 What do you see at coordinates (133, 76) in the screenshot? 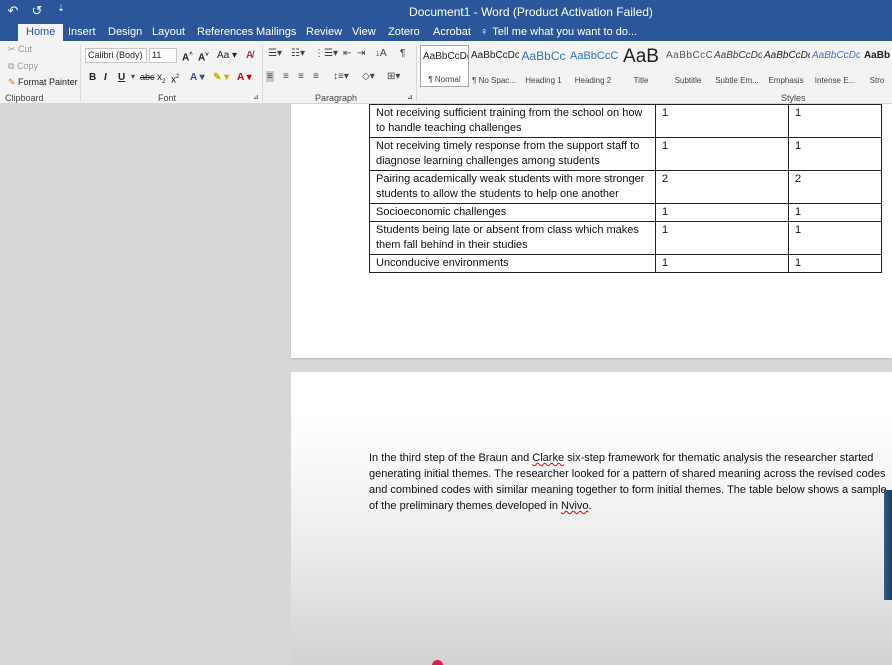
I see `underline-dropdown-icon: ▾` at bounding box center [133, 76].